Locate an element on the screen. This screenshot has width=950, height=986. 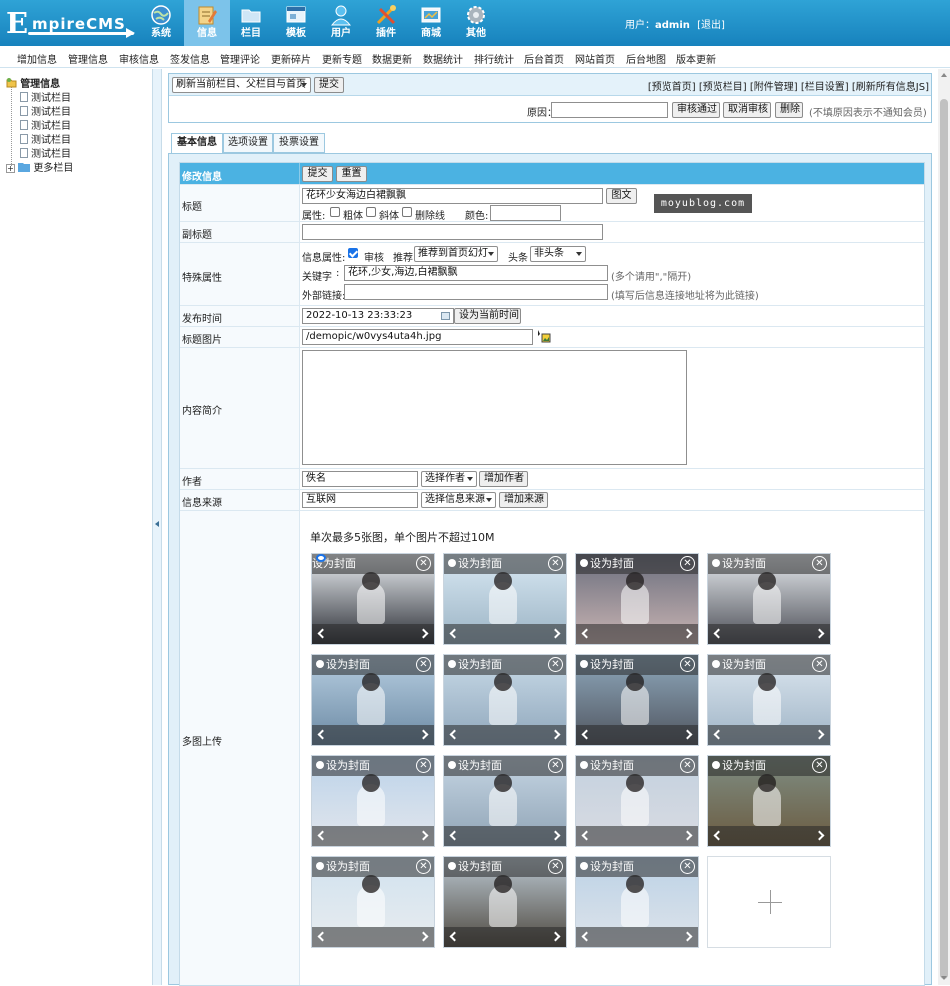
submenu-rank-stats: 排行统计 is located at coordinates (494, 58).